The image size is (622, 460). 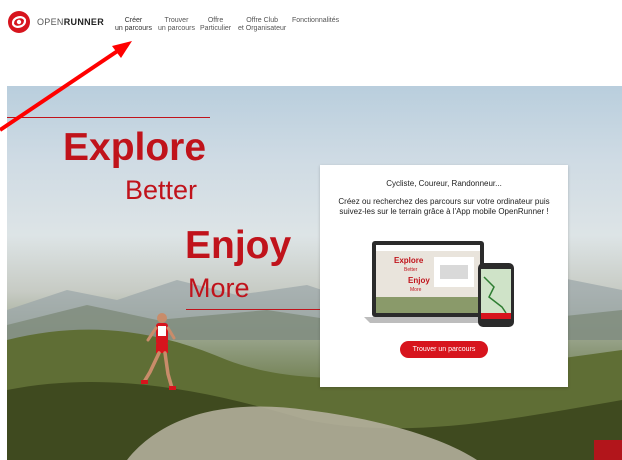 I want to click on devices-illustration: Explore Better Enjoy More, so click(x=439, y=284).